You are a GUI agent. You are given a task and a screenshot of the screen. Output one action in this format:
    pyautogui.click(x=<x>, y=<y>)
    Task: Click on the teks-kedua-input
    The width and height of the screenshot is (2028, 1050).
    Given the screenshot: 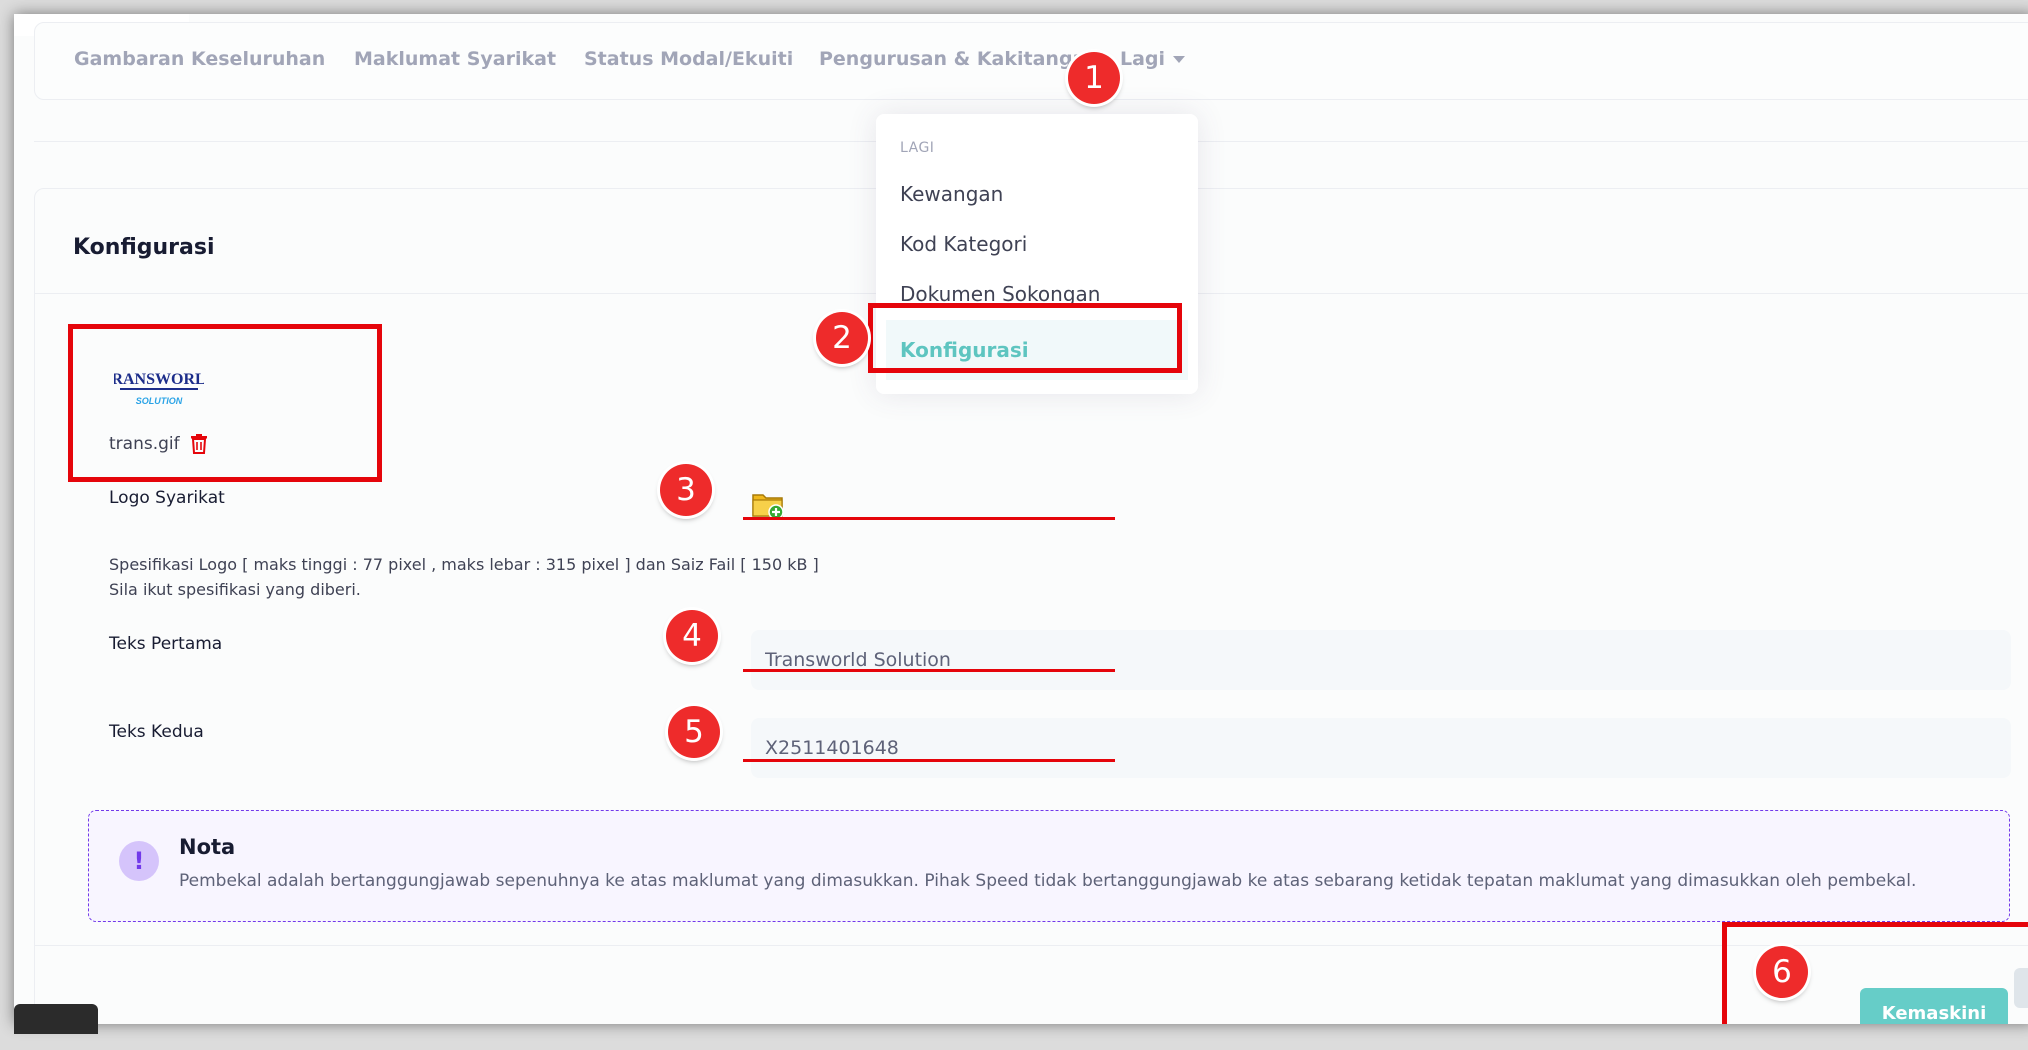 What is the action you would take?
    pyautogui.click(x=1381, y=748)
    